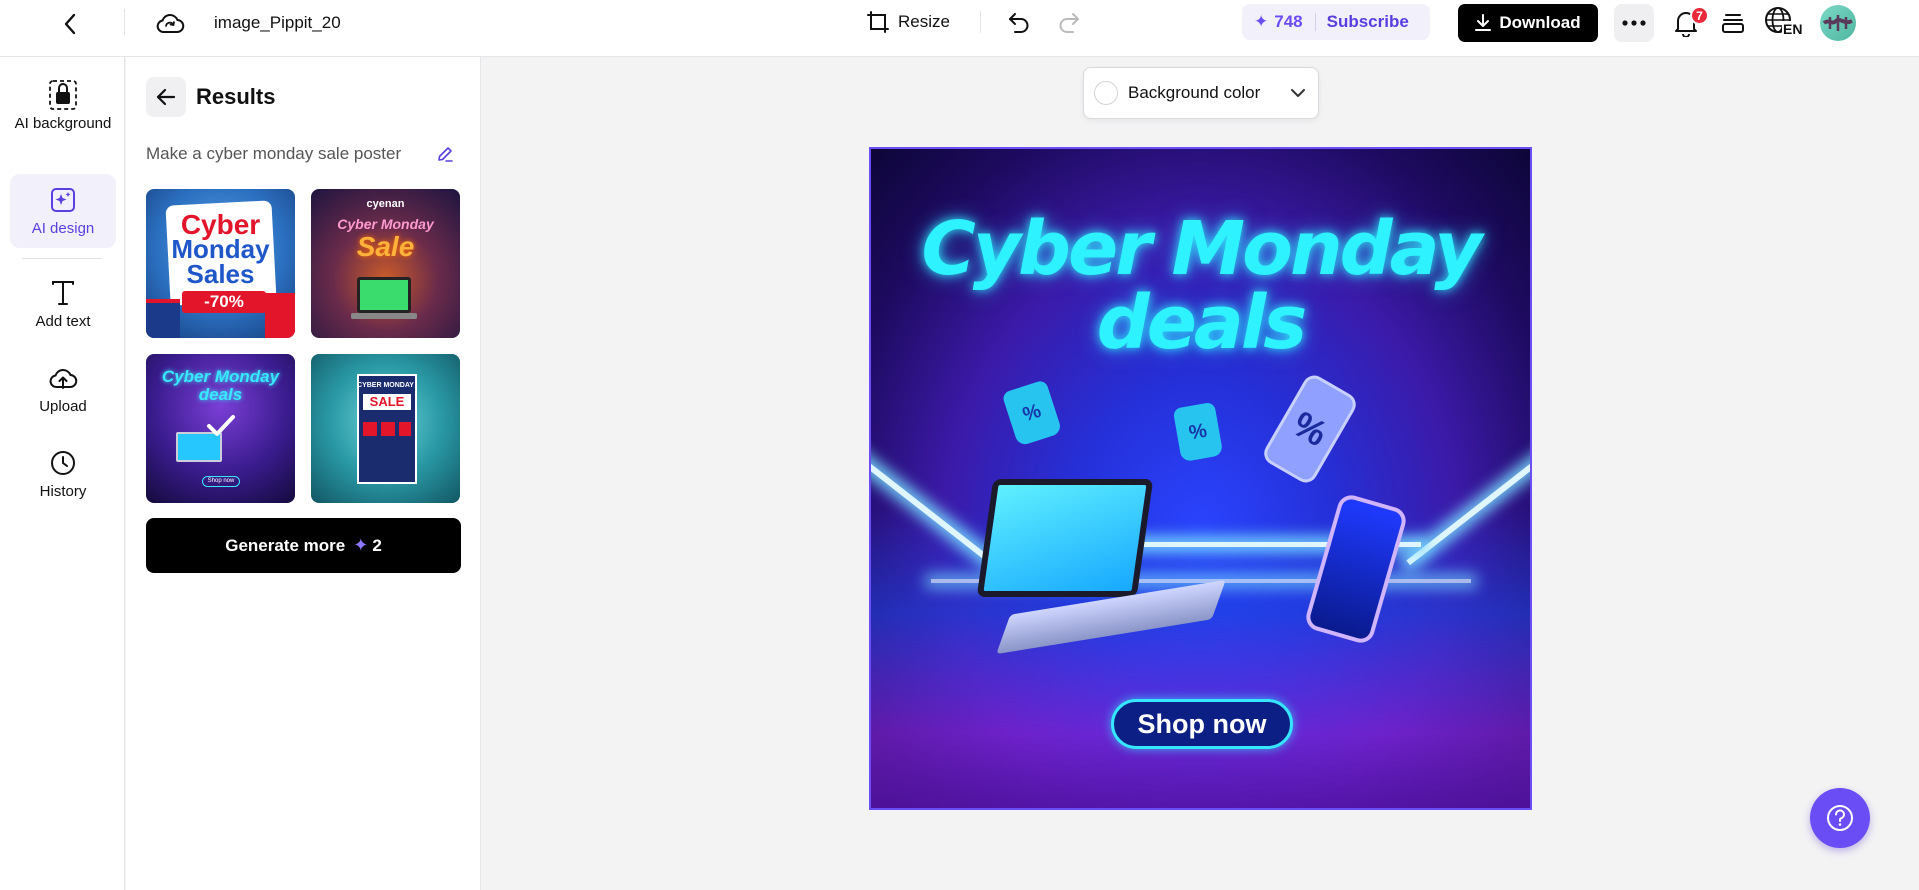 Image resolution: width=1919 pixels, height=890 pixels. I want to click on resize-icon, so click(878, 22).